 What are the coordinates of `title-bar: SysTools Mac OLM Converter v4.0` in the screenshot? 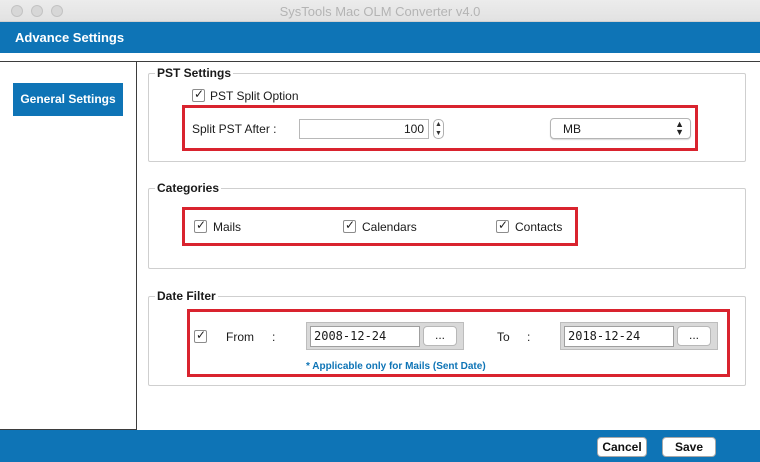 It's located at (380, 11).